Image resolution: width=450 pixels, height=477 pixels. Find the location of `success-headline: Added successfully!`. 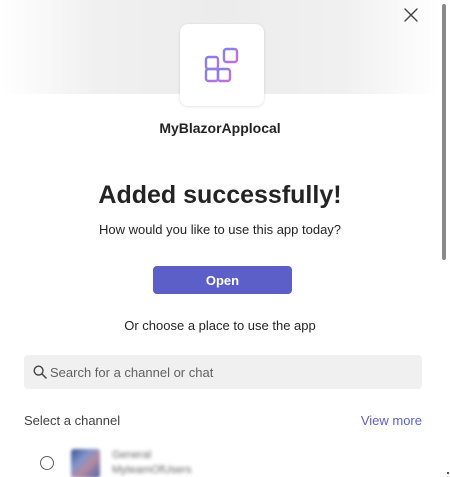

success-headline: Added successfully! is located at coordinates (220, 195).